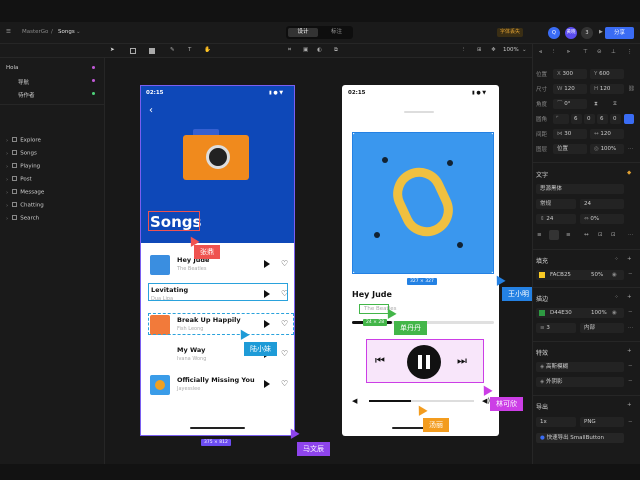 Image resolution: width=640 pixels, height=480 pixels. What do you see at coordinates (336, 32) in the screenshot?
I see `tab-annotate: 标注` at bounding box center [336, 32].